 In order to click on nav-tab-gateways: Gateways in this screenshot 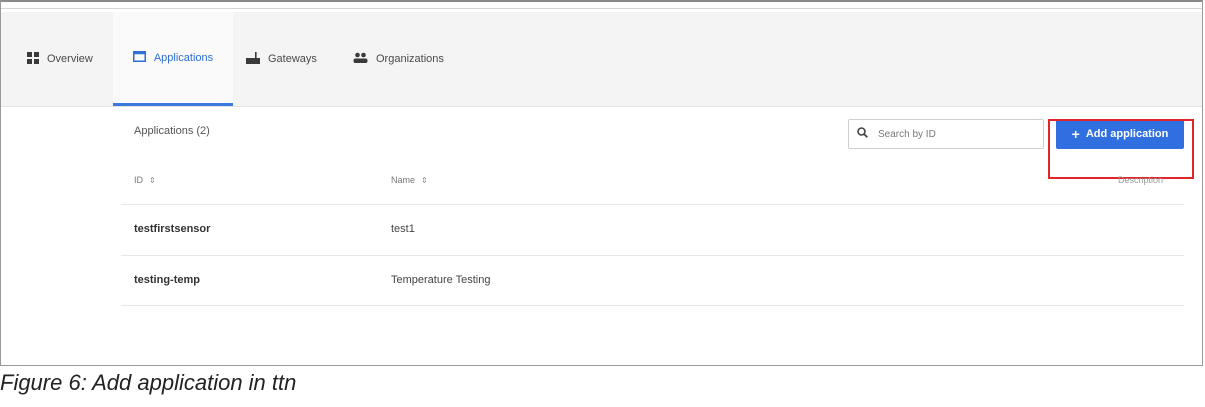, I will do `click(281, 59)`.